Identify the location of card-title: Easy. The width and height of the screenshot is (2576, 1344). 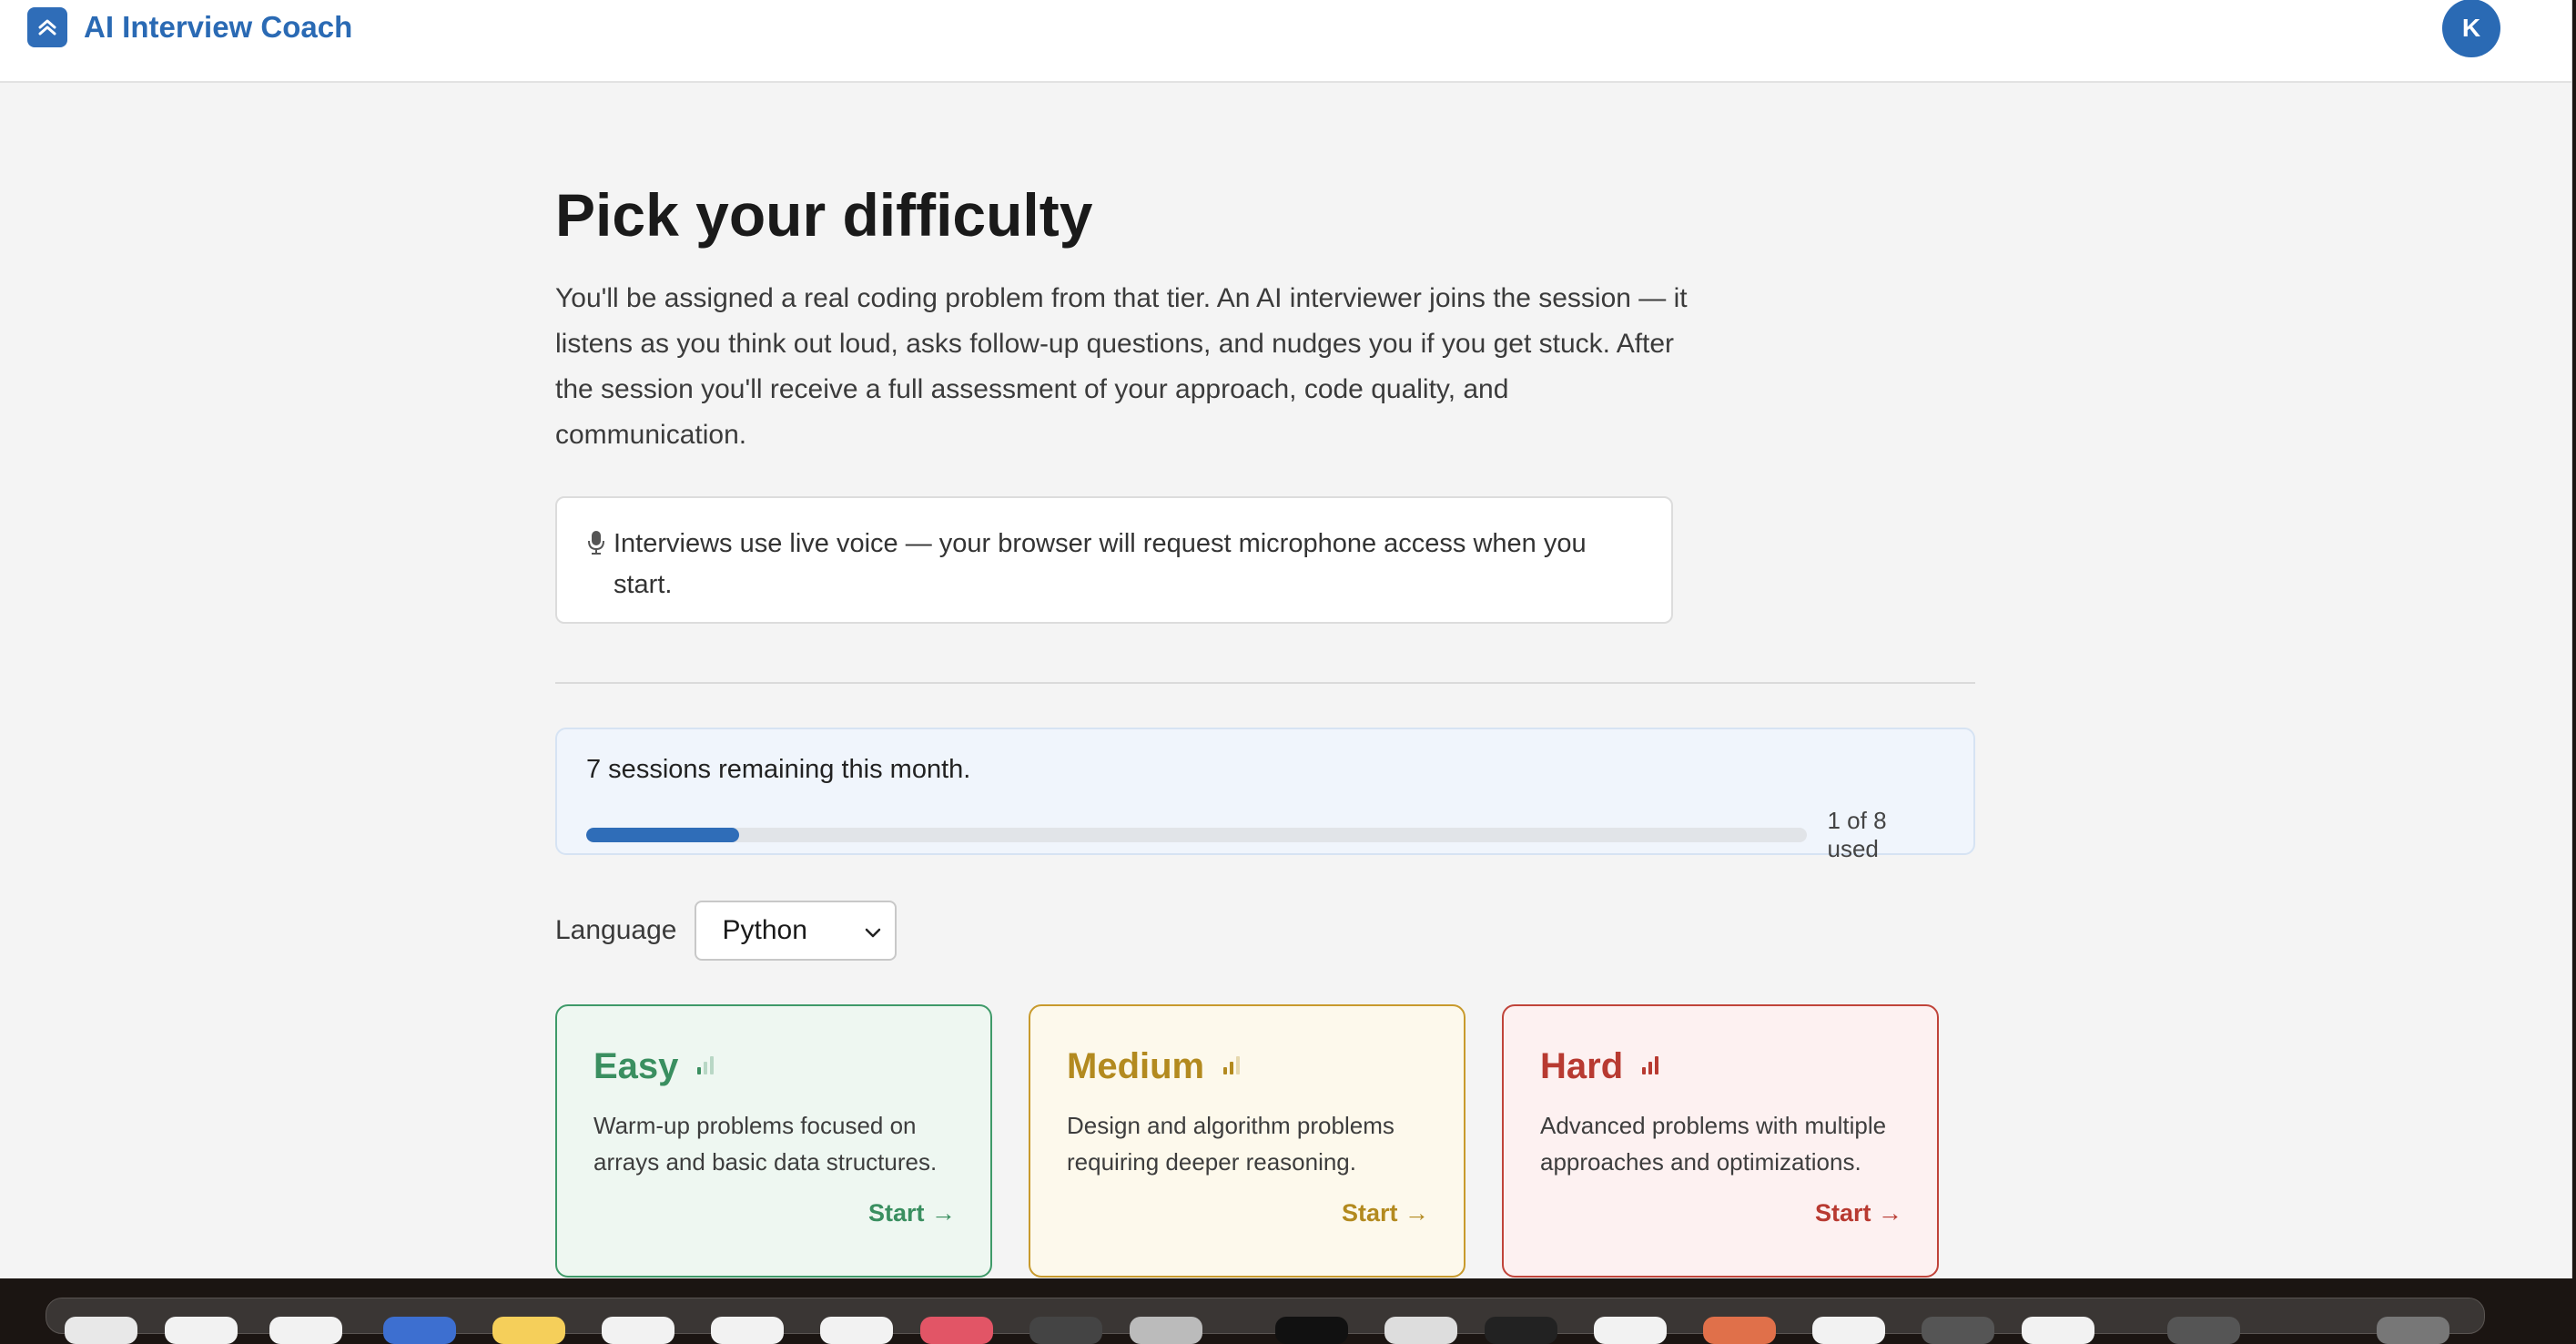
(636, 1065).